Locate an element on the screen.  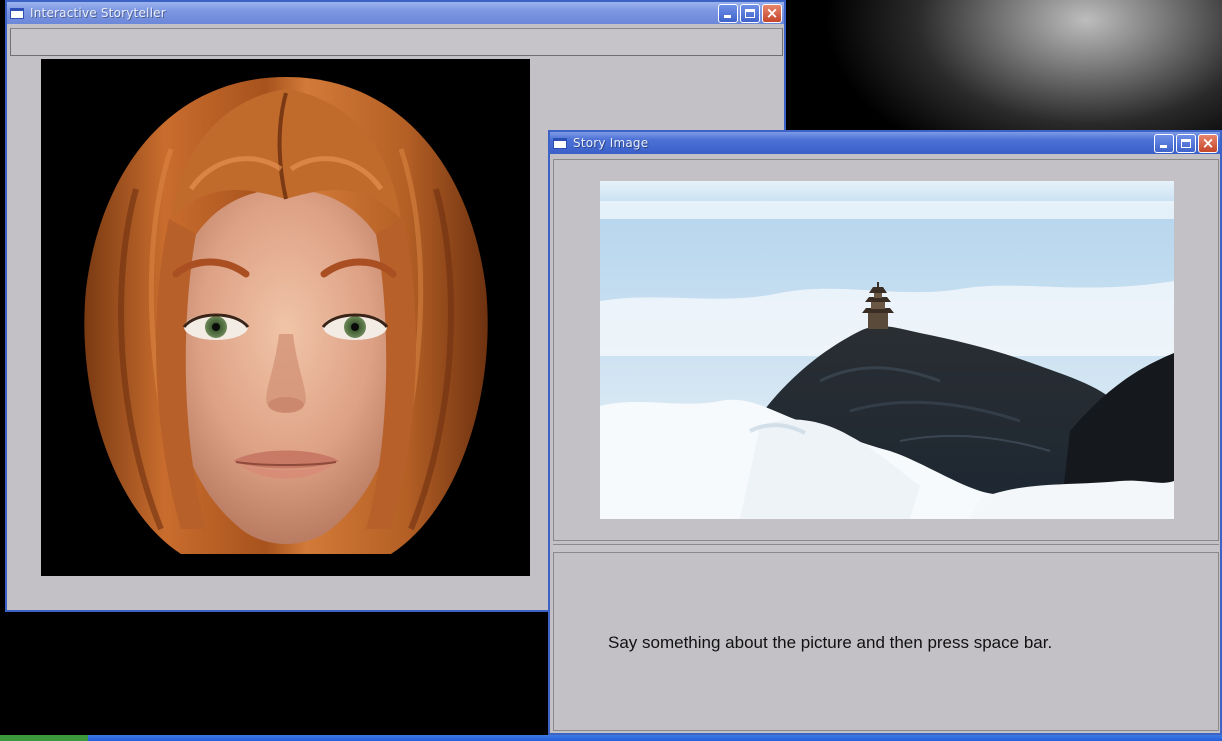
taskbar is located at coordinates (611, 738).